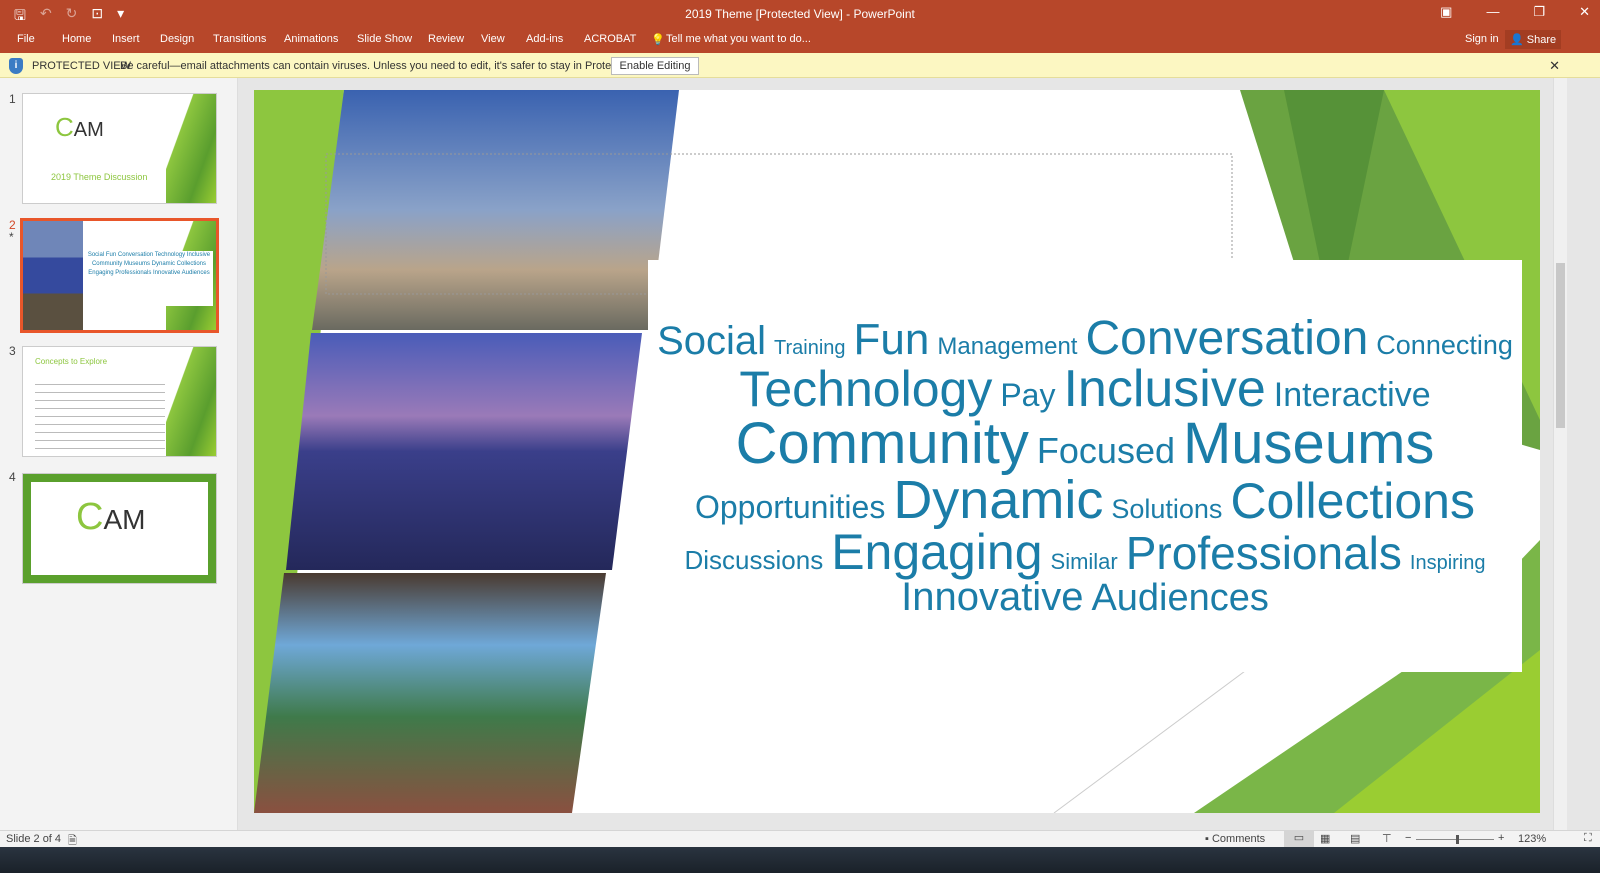 The height and width of the screenshot is (873, 1600). I want to click on slide-indicator: Slide 2 of 4, so click(34, 839).